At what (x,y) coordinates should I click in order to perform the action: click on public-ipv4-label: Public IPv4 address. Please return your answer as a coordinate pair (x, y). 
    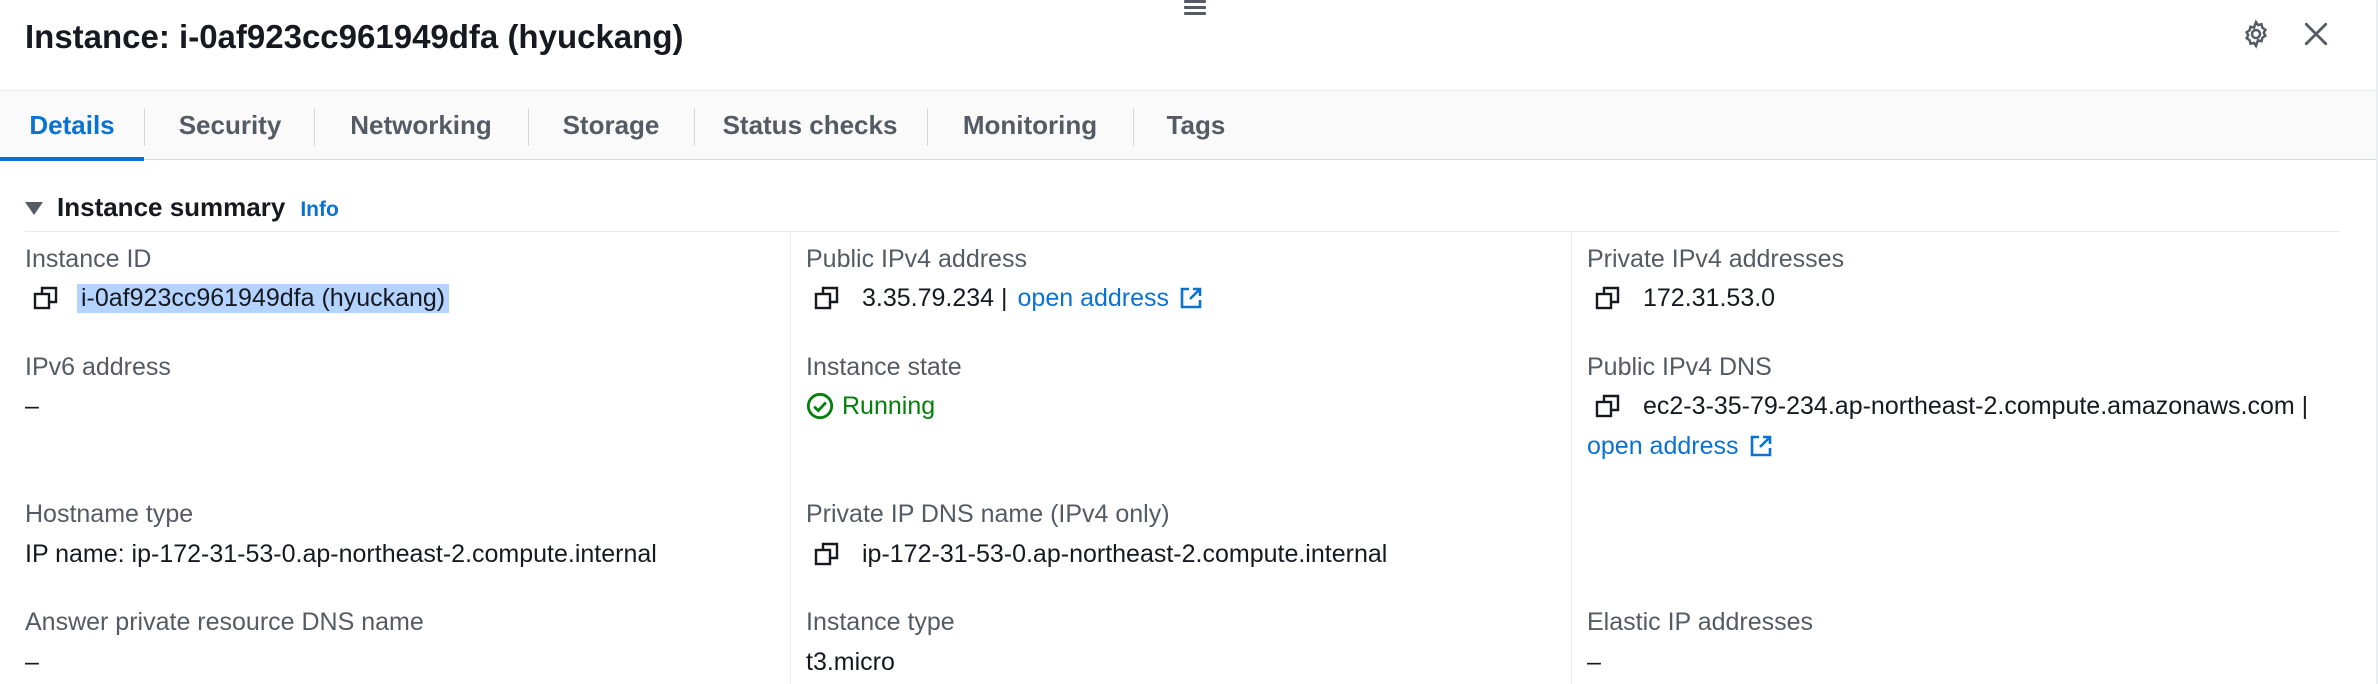
    Looking at the image, I should click on (916, 259).